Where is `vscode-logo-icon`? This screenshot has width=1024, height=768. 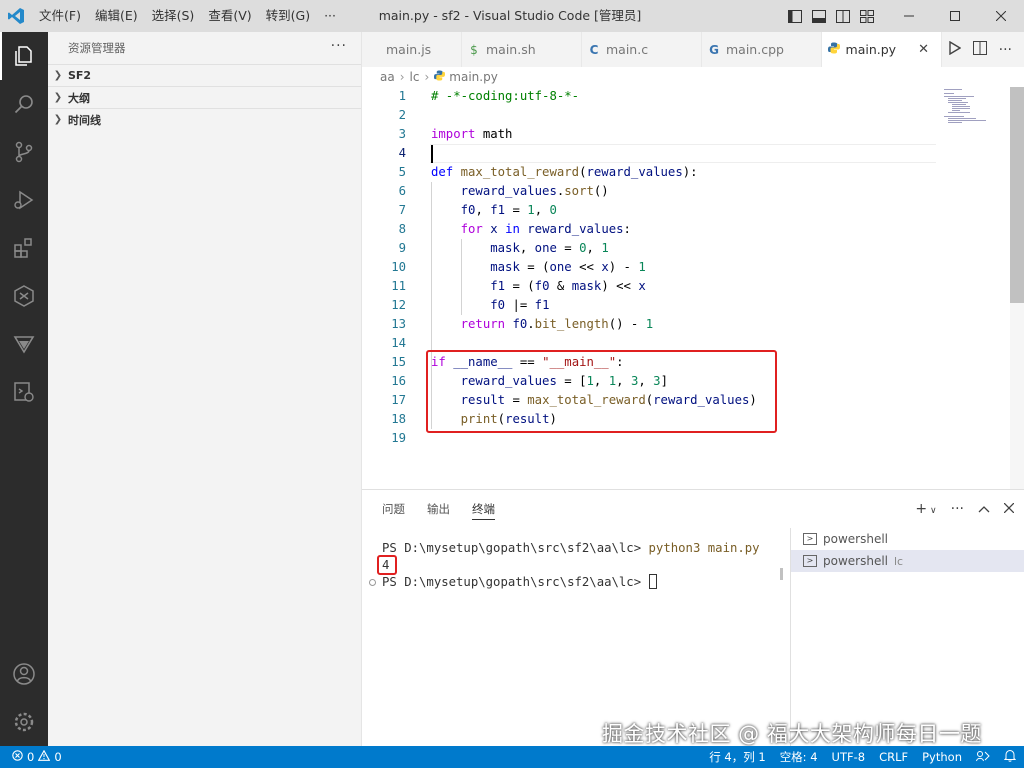 vscode-logo-icon is located at coordinates (16, 16).